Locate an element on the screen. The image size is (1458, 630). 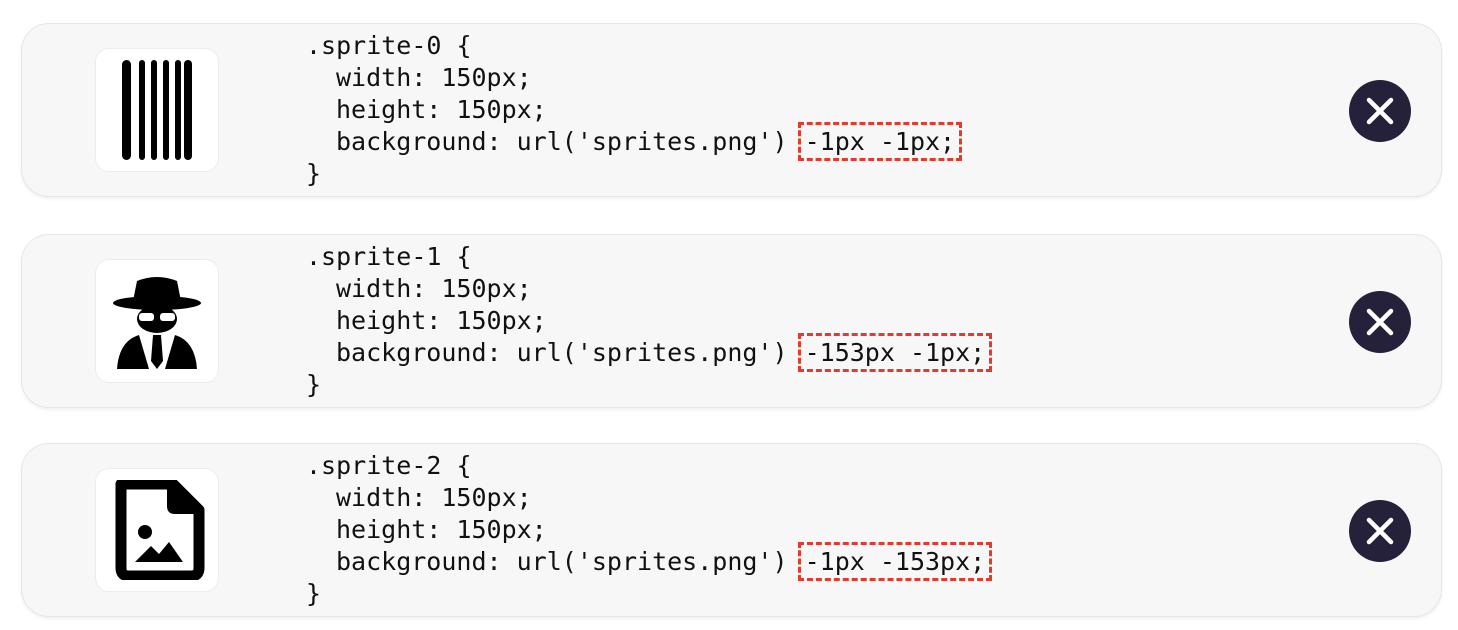
css-selector: .sprite-1 { is located at coordinates (389, 256).